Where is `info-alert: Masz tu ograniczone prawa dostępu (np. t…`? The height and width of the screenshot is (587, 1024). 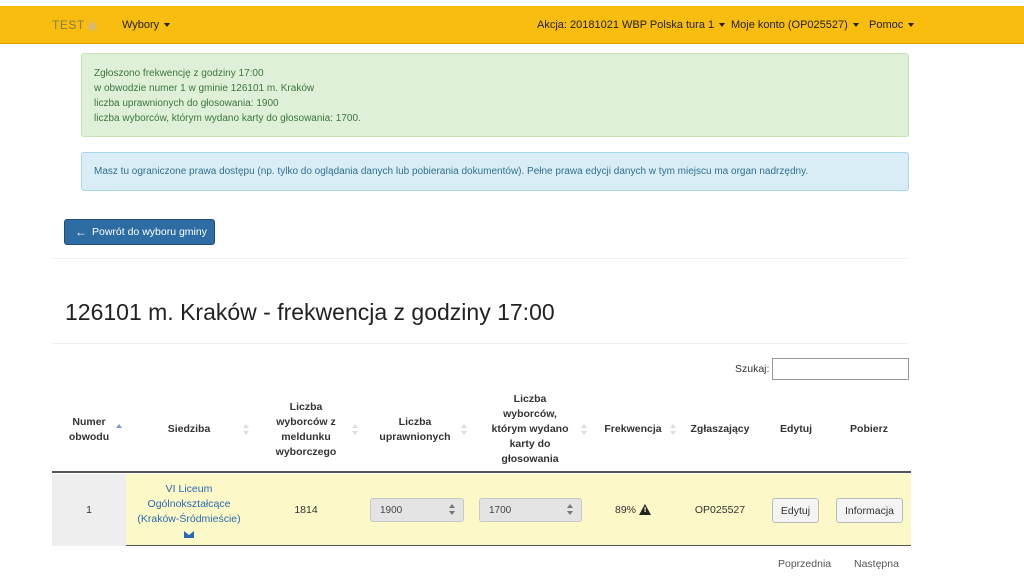
info-alert: Masz tu ograniczone prawa dostępu (np. t… is located at coordinates (495, 171).